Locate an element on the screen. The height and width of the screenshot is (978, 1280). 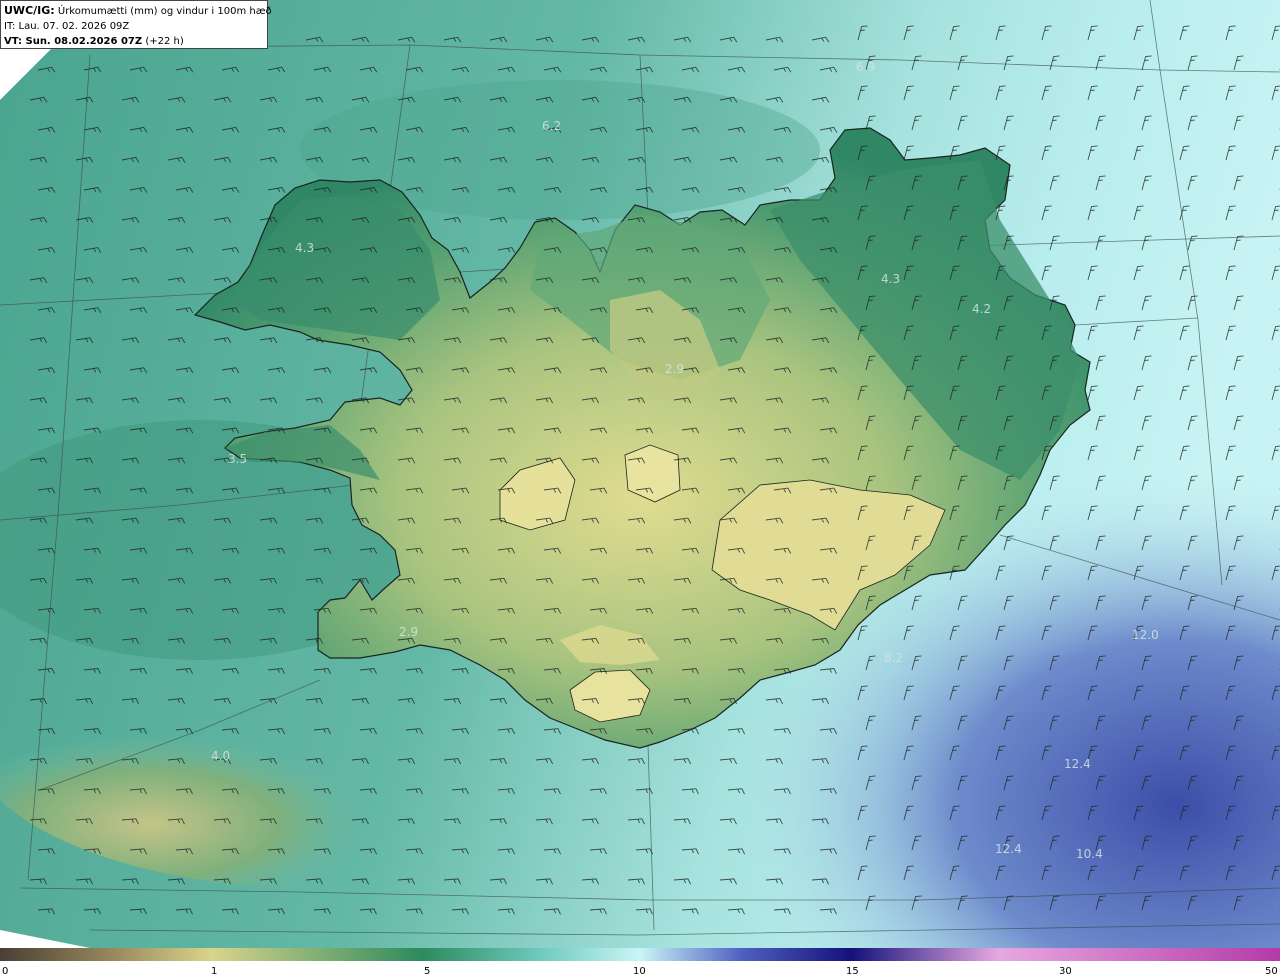
colorbar-tick-label: 15 is located at coordinates (852, 971).